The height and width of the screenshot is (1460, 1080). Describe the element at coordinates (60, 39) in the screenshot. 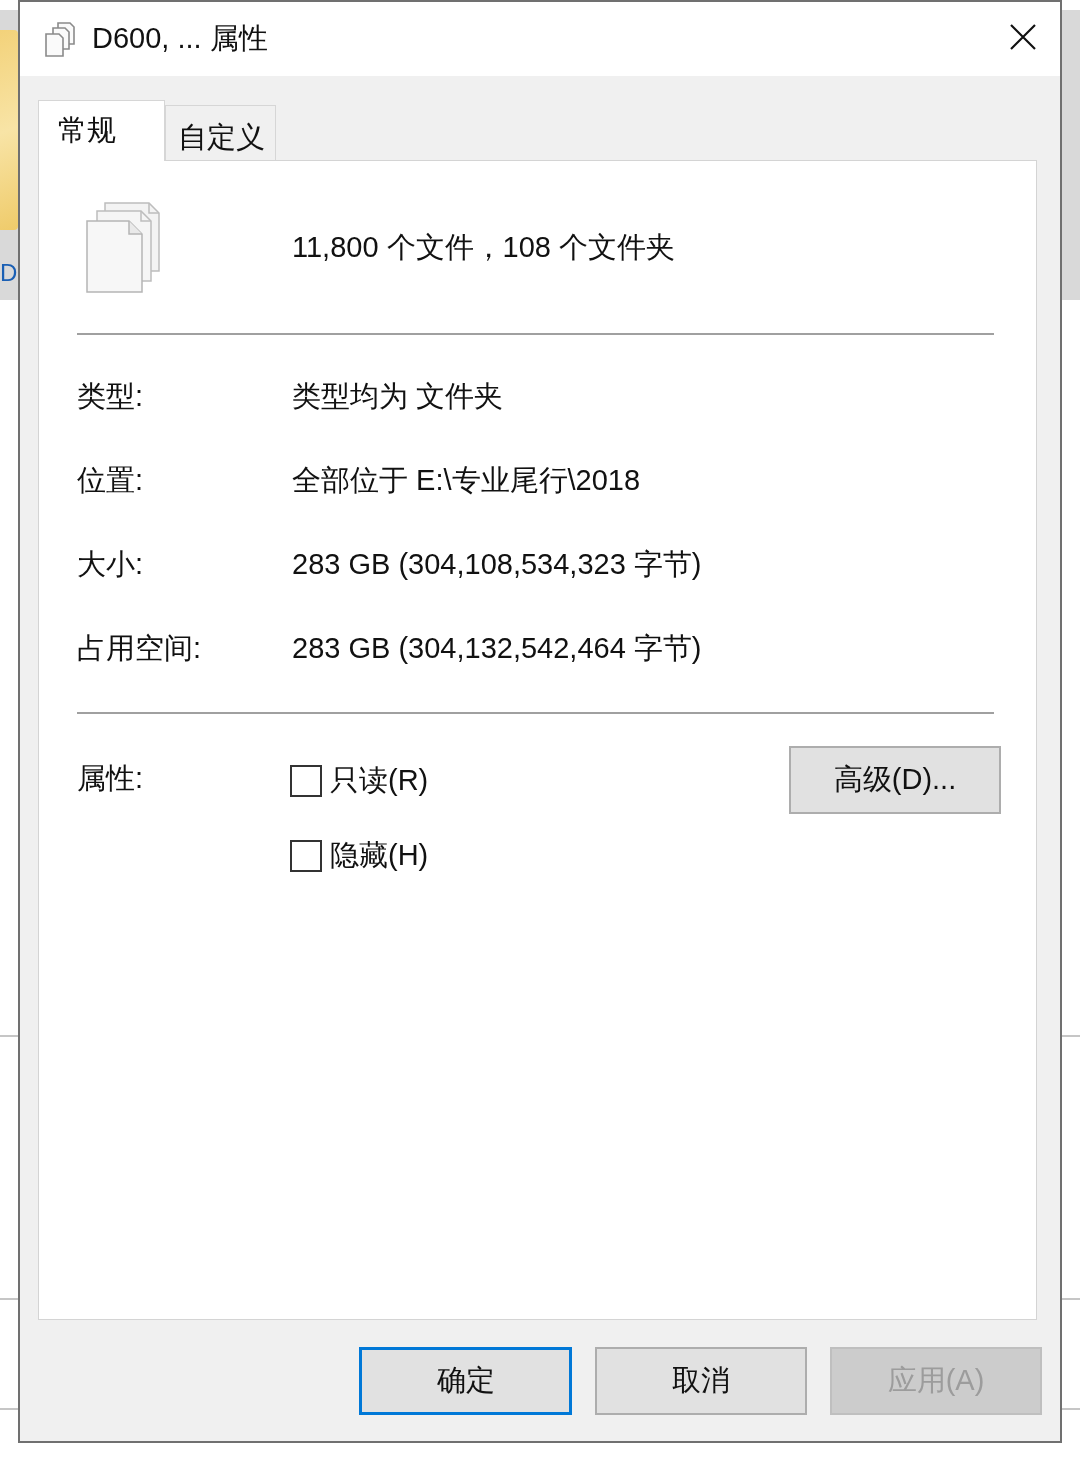

I see `files-icon` at that location.